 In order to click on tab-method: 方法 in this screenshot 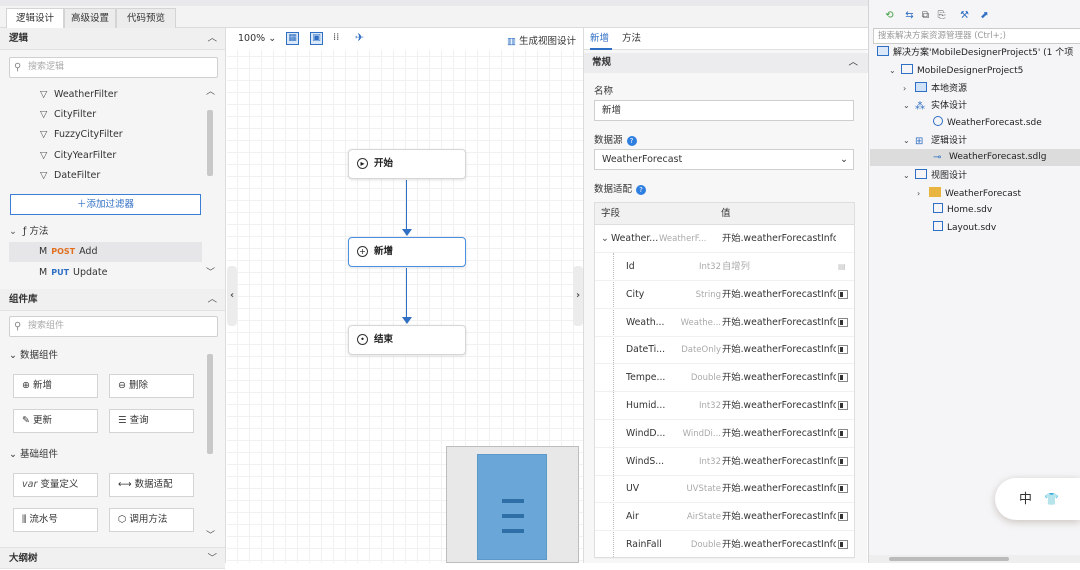, I will do `click(631, 39)`.